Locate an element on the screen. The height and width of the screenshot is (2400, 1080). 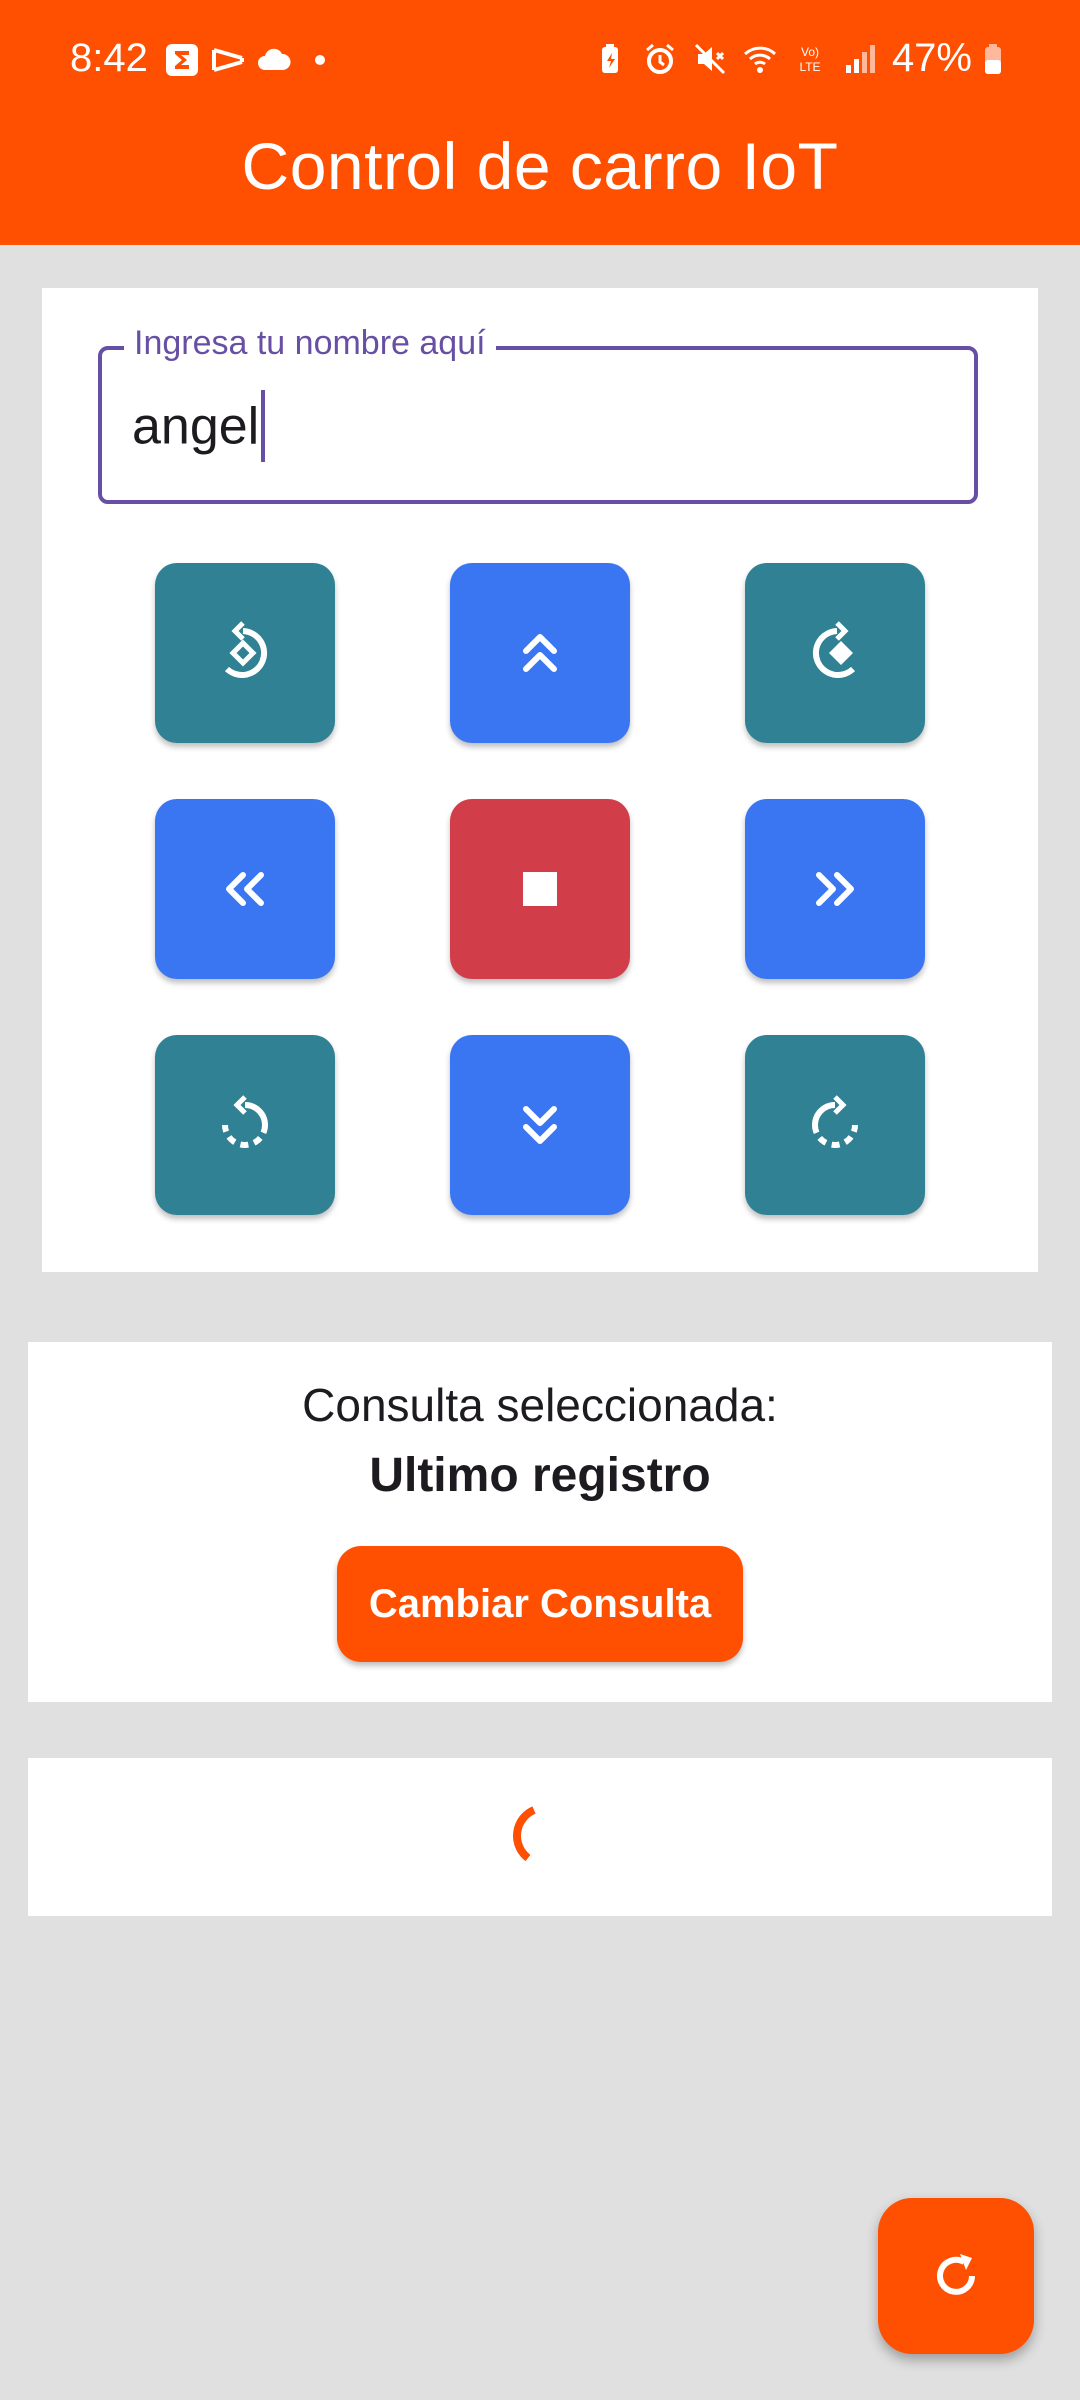
refresh-fab is located at coordinates (956, 2276).